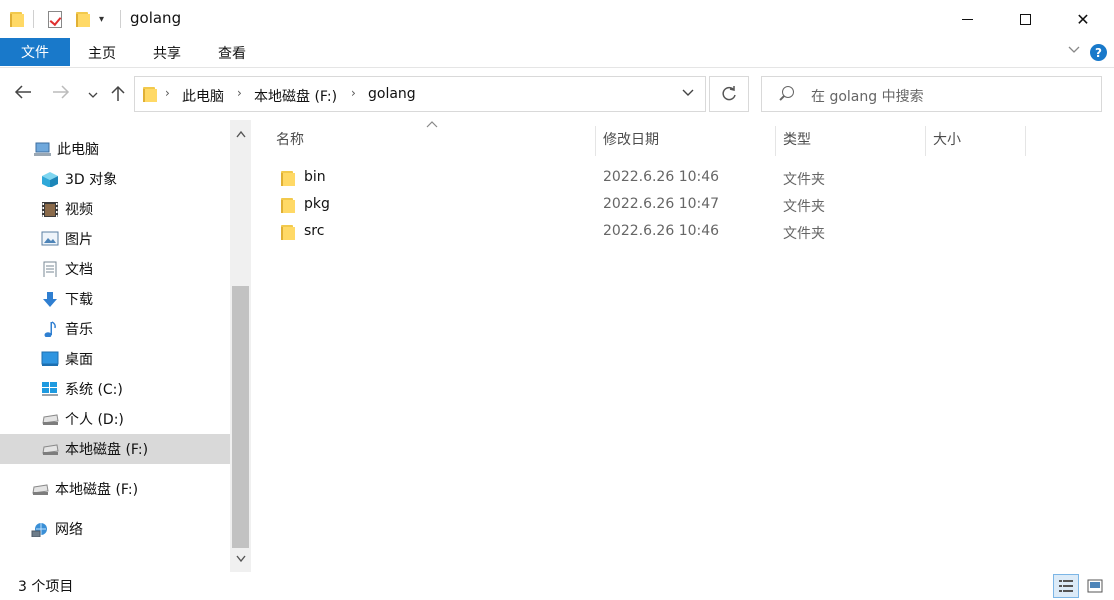 The height and width of the screenshot is (600, 1114). What do you see at coordinates (79, 240) in the screenshot?
I see `nav-item-label: 图片` at bounding box center [79, 240].